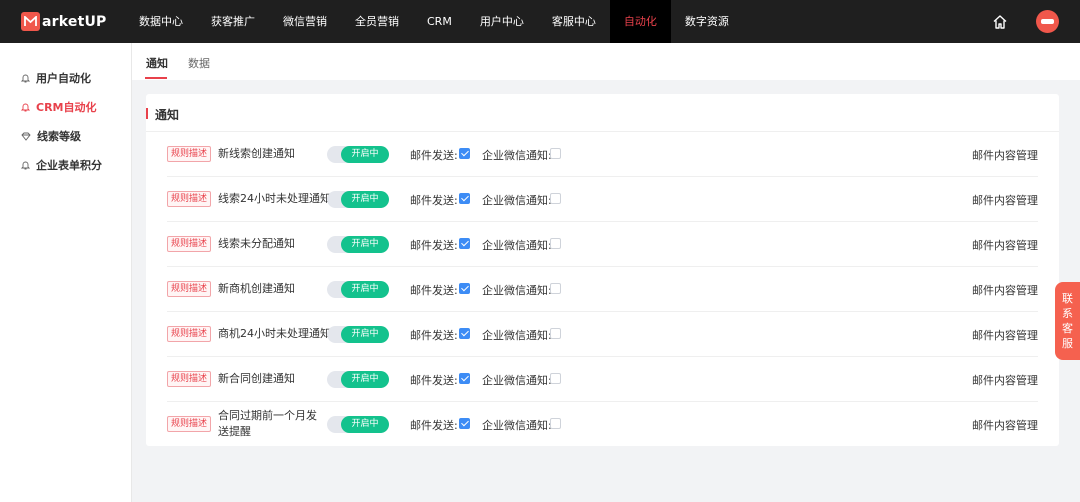  I want to click on tab-bar: 通知 数据, so click(606, 61).